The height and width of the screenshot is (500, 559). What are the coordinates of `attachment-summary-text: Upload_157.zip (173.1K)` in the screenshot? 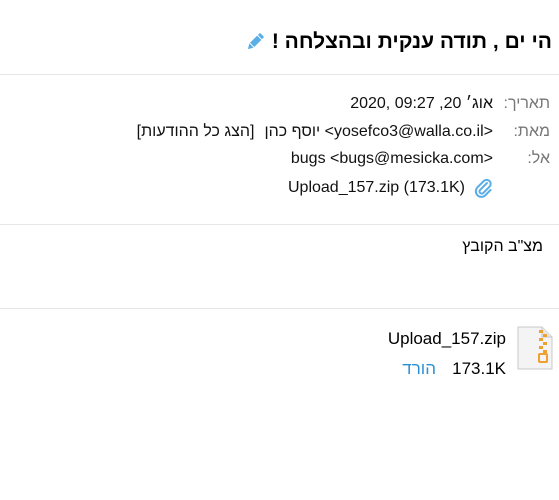 It's located at (376, 187).